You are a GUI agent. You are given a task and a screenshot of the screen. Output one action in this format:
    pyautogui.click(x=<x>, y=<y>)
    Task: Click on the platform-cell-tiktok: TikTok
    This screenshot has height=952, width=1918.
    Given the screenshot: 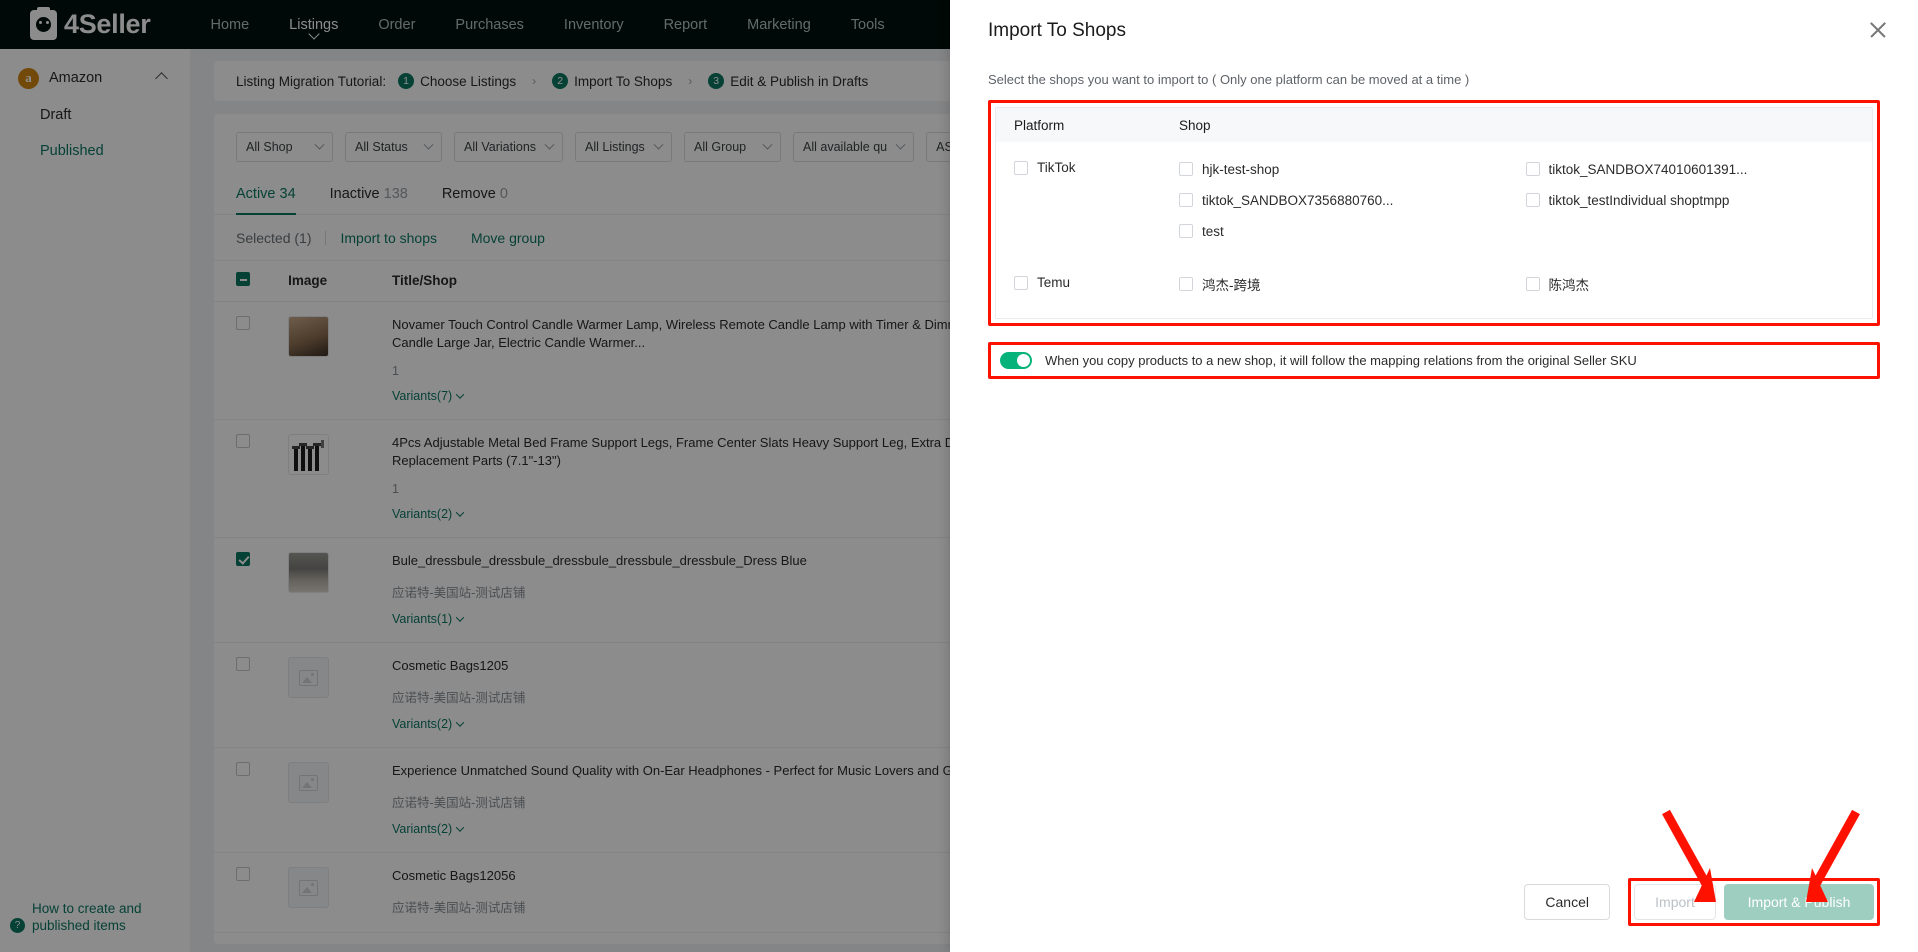 What is the action you would take?
    pyautogui.click(x=1096, y=166)
    